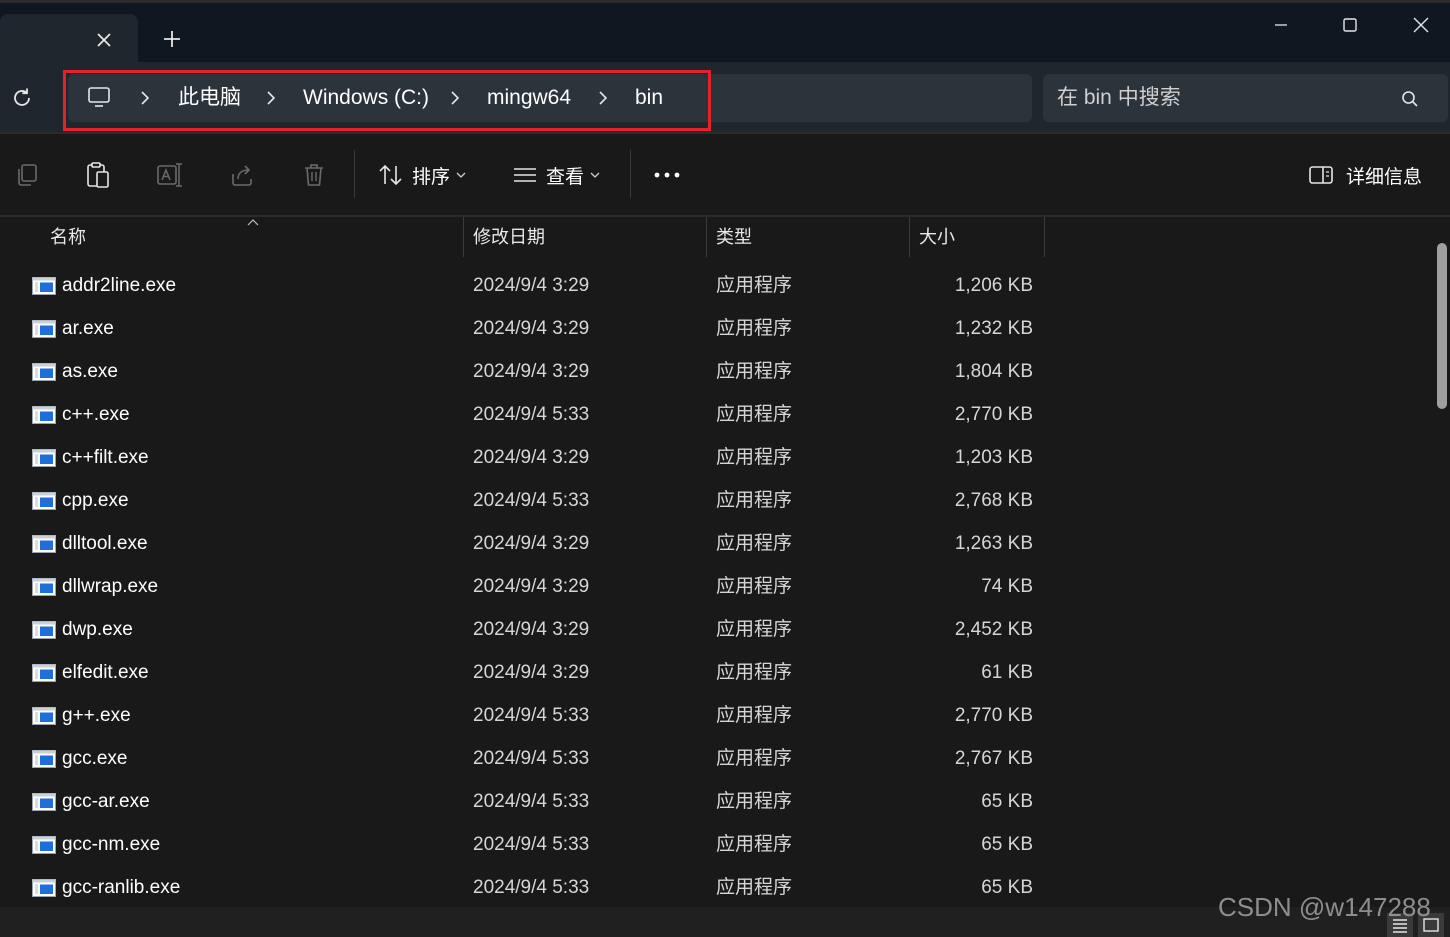  What do you see at coordinates (105, 672) in the screenshot?
I see `file-name: elfedit.exe` at bounding box center [105, 672].